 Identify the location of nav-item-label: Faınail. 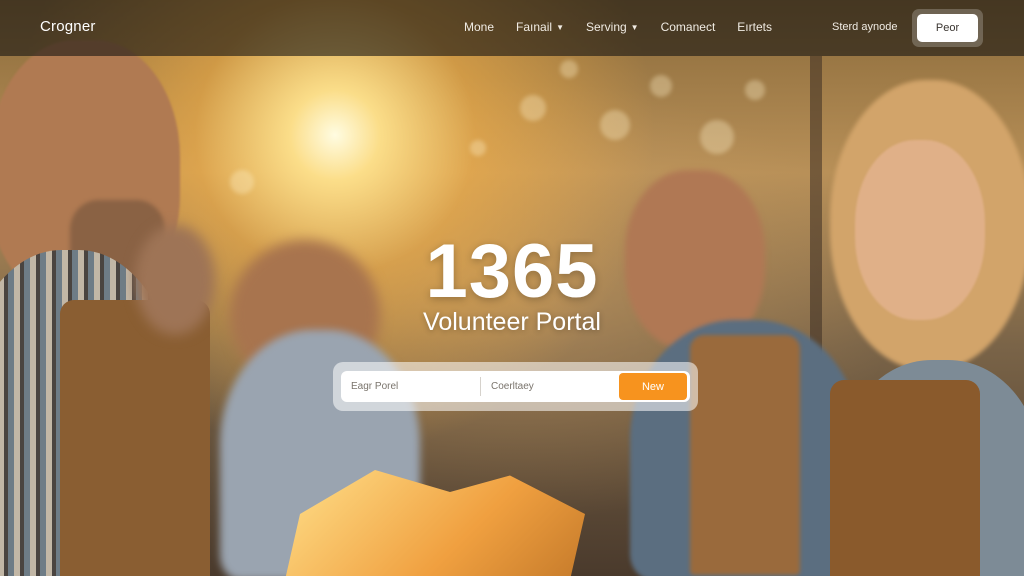
(534, 27).